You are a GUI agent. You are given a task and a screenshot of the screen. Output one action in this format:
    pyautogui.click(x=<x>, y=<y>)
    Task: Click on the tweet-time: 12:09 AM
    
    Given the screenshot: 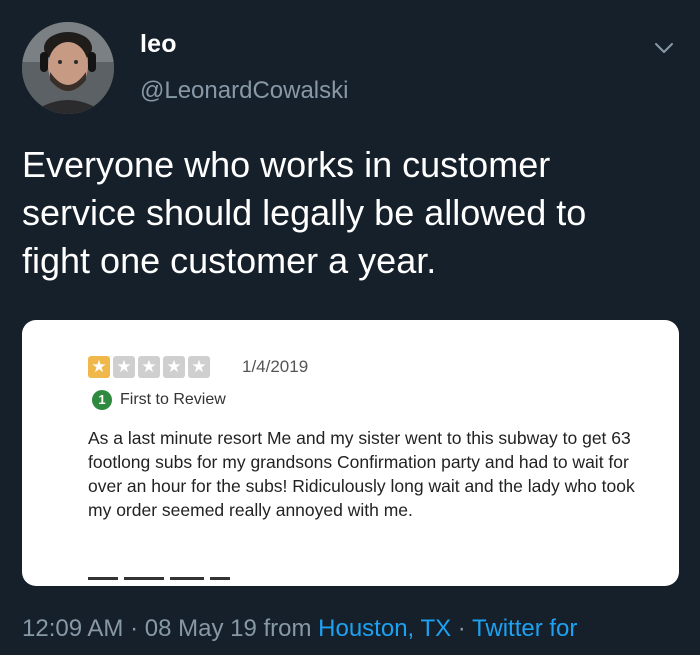 What is the action you would take?
    pyautogui.click(x=72, y=628)
    